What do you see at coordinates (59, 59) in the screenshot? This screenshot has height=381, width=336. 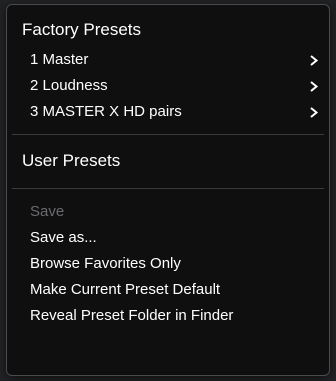 I see `menu-item-label: 1 Master` at bounding box center [59, 59].